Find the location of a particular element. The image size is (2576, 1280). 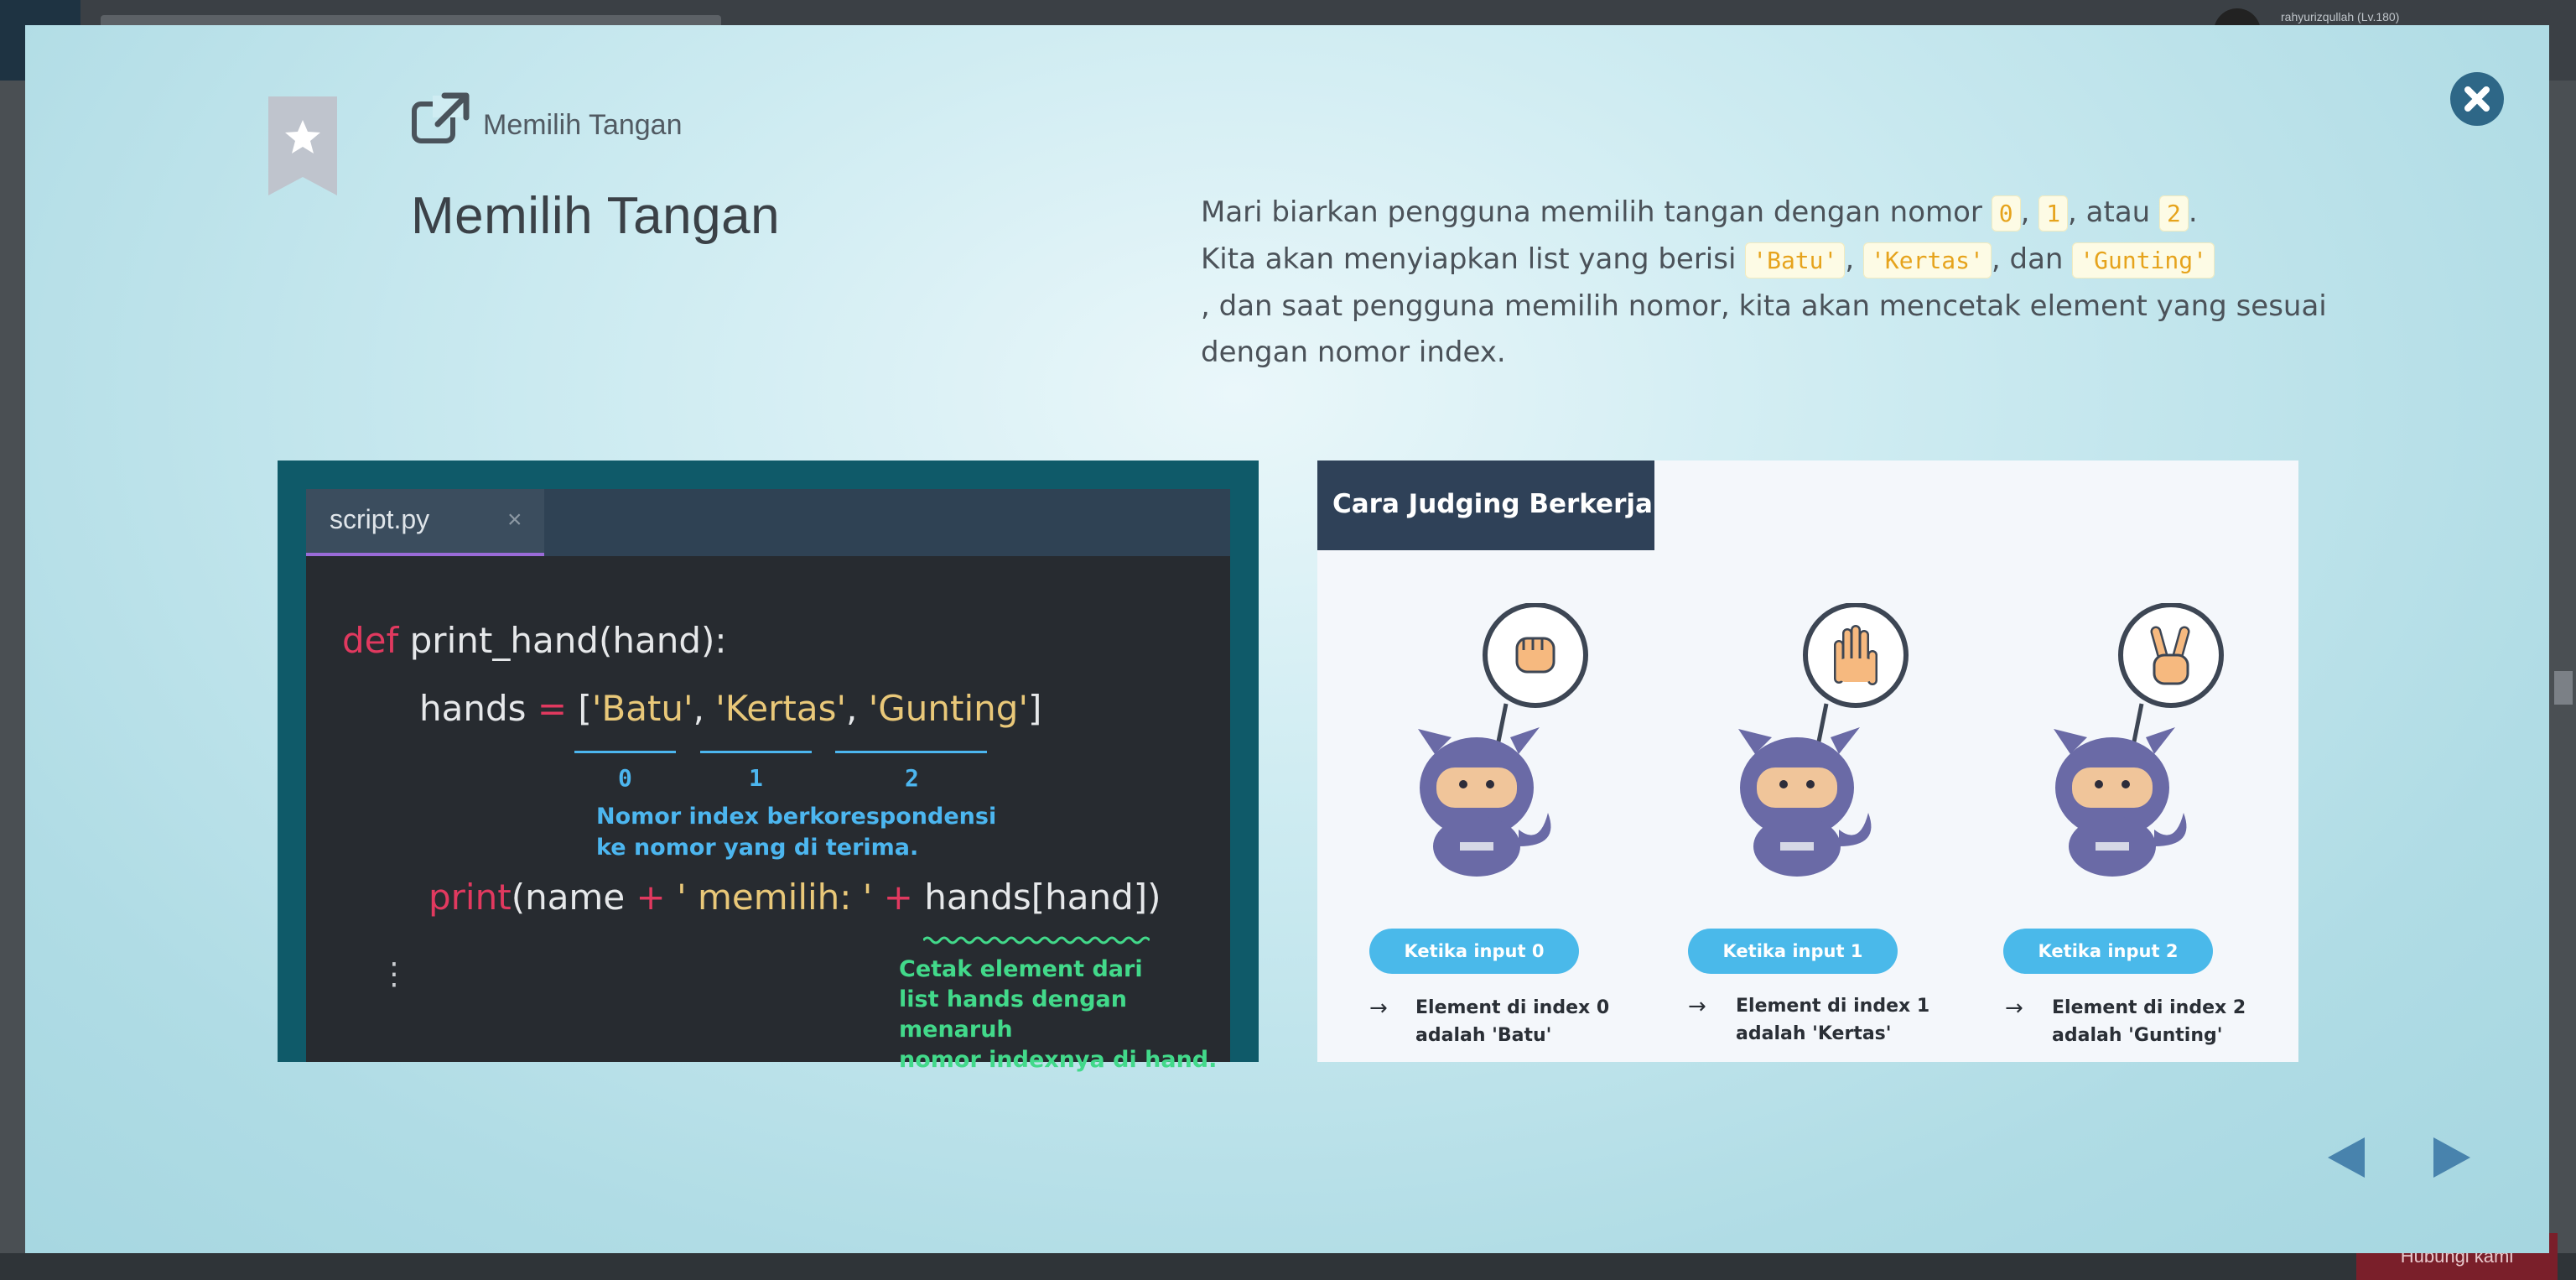

page-title: Memilih Tangan is located at coordinates (596, 216).